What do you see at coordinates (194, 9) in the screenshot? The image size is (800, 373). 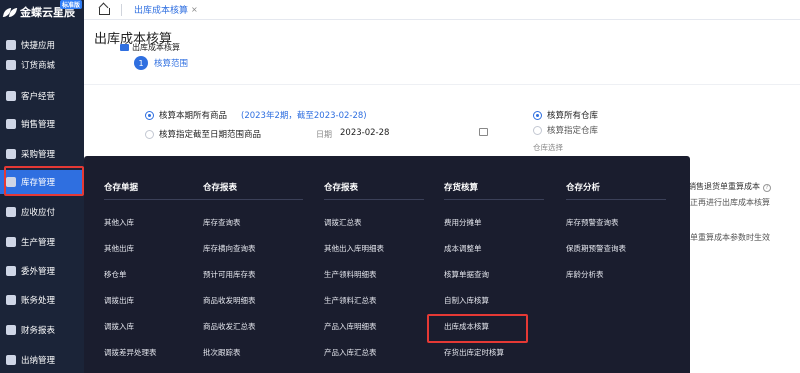 I see `close-icon: ×` at bounding box center [194, 9].